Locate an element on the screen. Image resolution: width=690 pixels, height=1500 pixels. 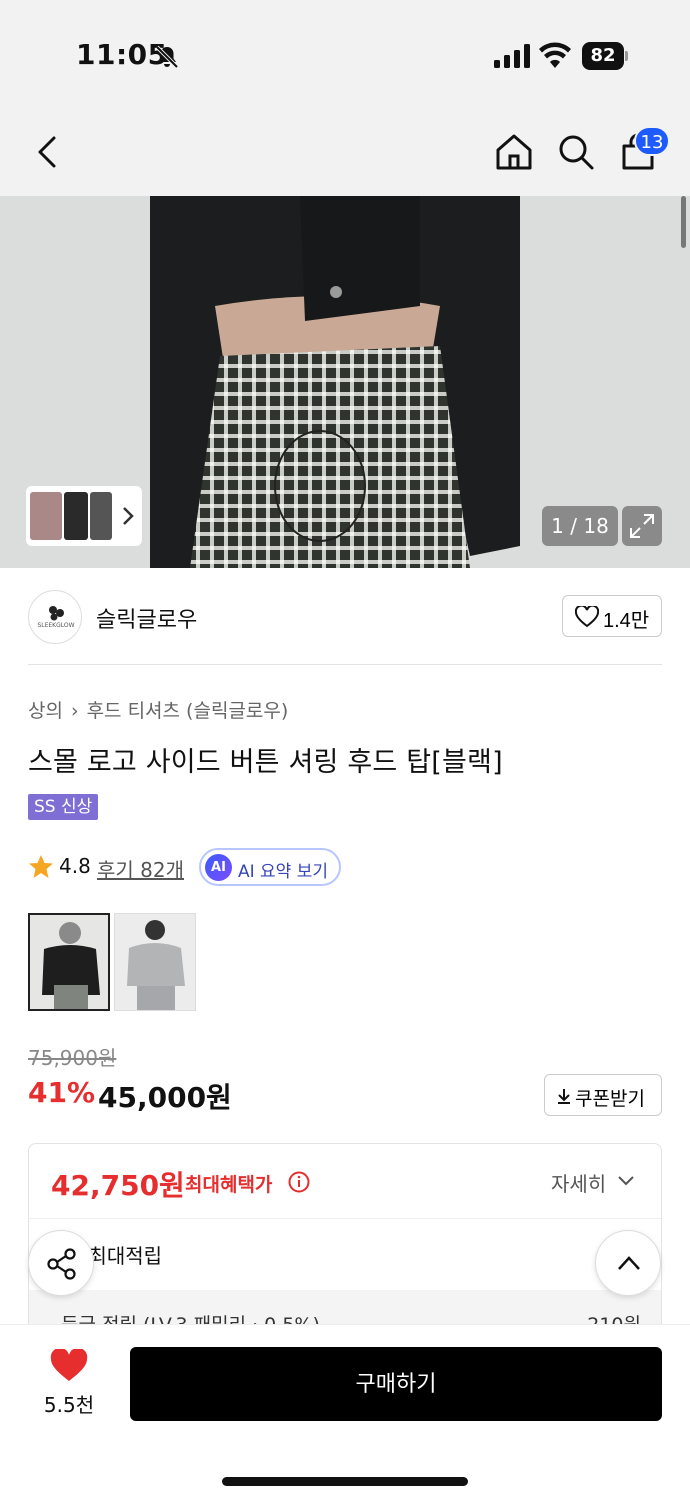
scroll-top-button is located at coordinates (628, 1263).